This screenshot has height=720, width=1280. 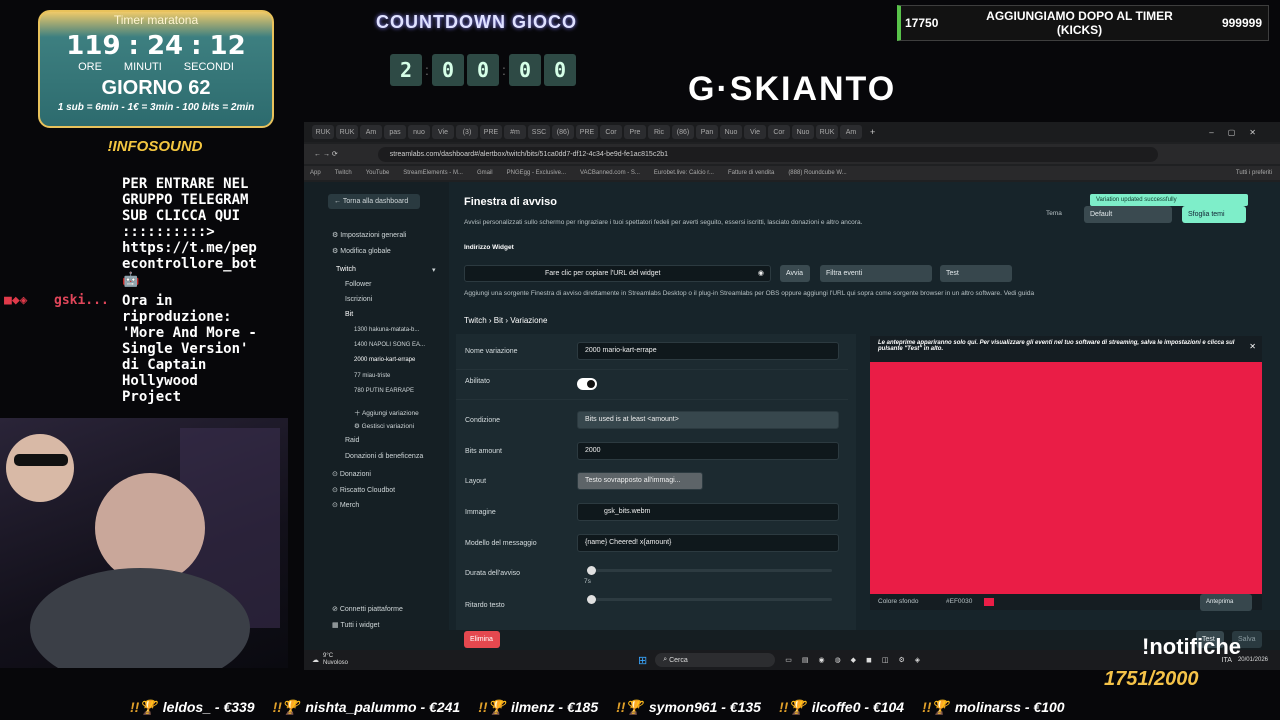 What do you see at coordinates (326, 154) in the screenshot?
I see `nav-arrows-icon: ← → ⟳` at bounding box center [326, 154].